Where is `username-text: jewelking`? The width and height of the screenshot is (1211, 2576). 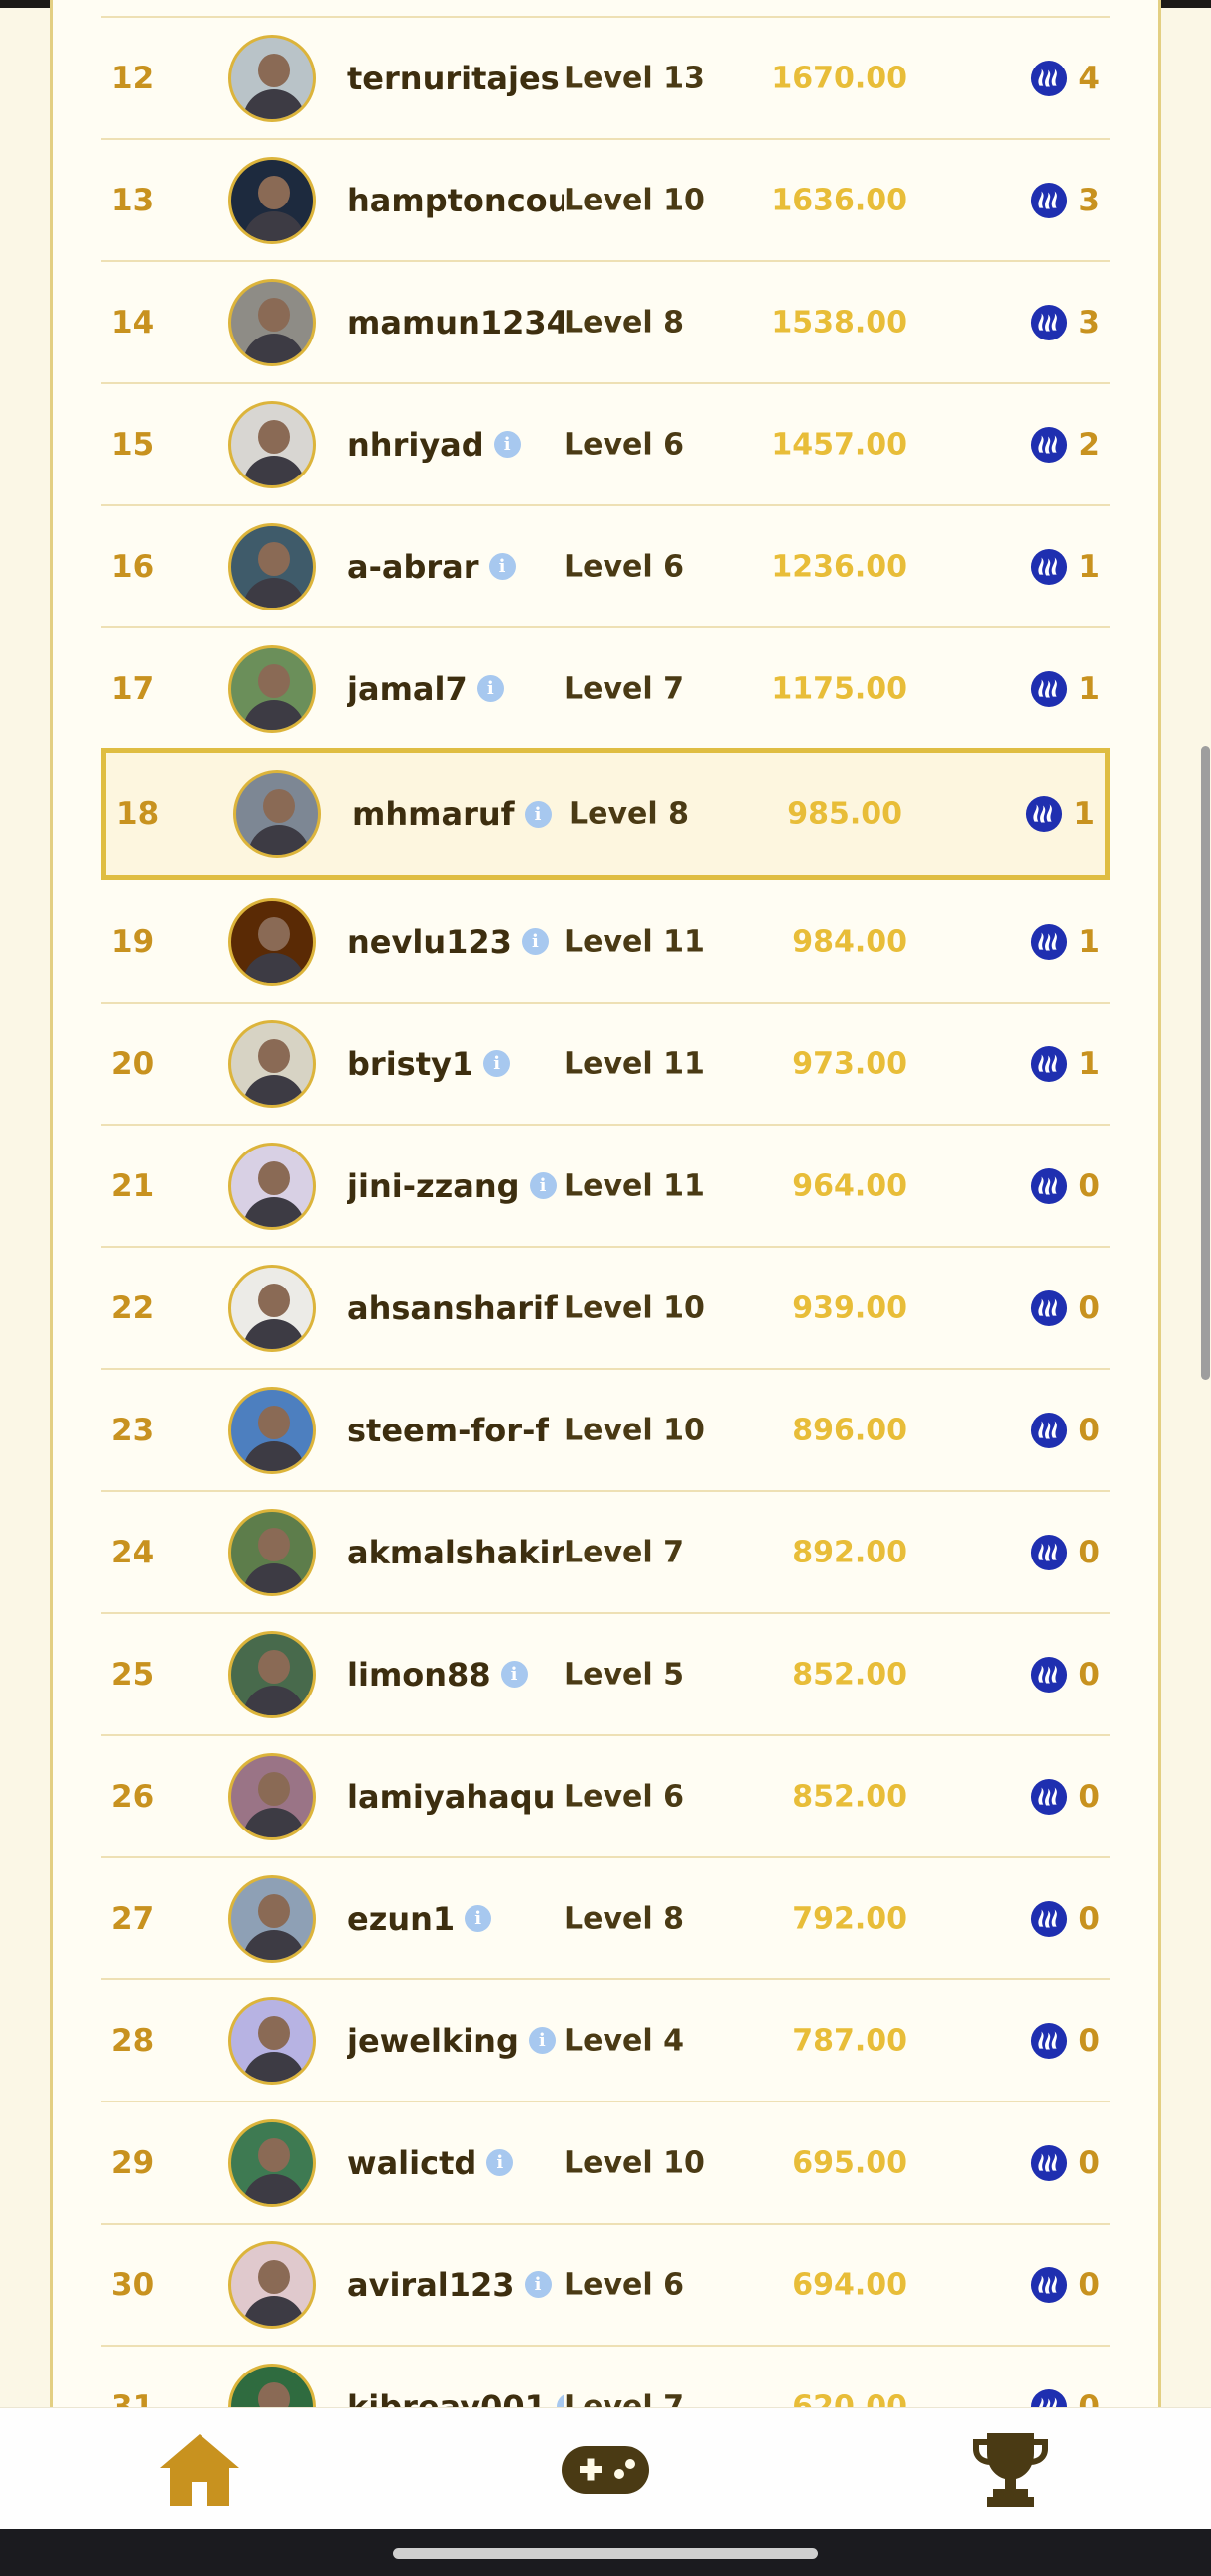
username-text: jewelking is located at coordinates (433, 2040).